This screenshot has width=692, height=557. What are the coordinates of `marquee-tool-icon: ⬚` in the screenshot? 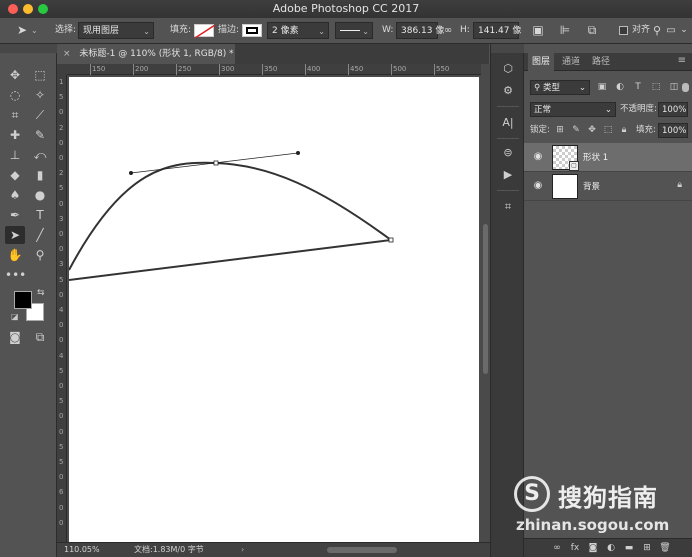 It's located at (40, 75).